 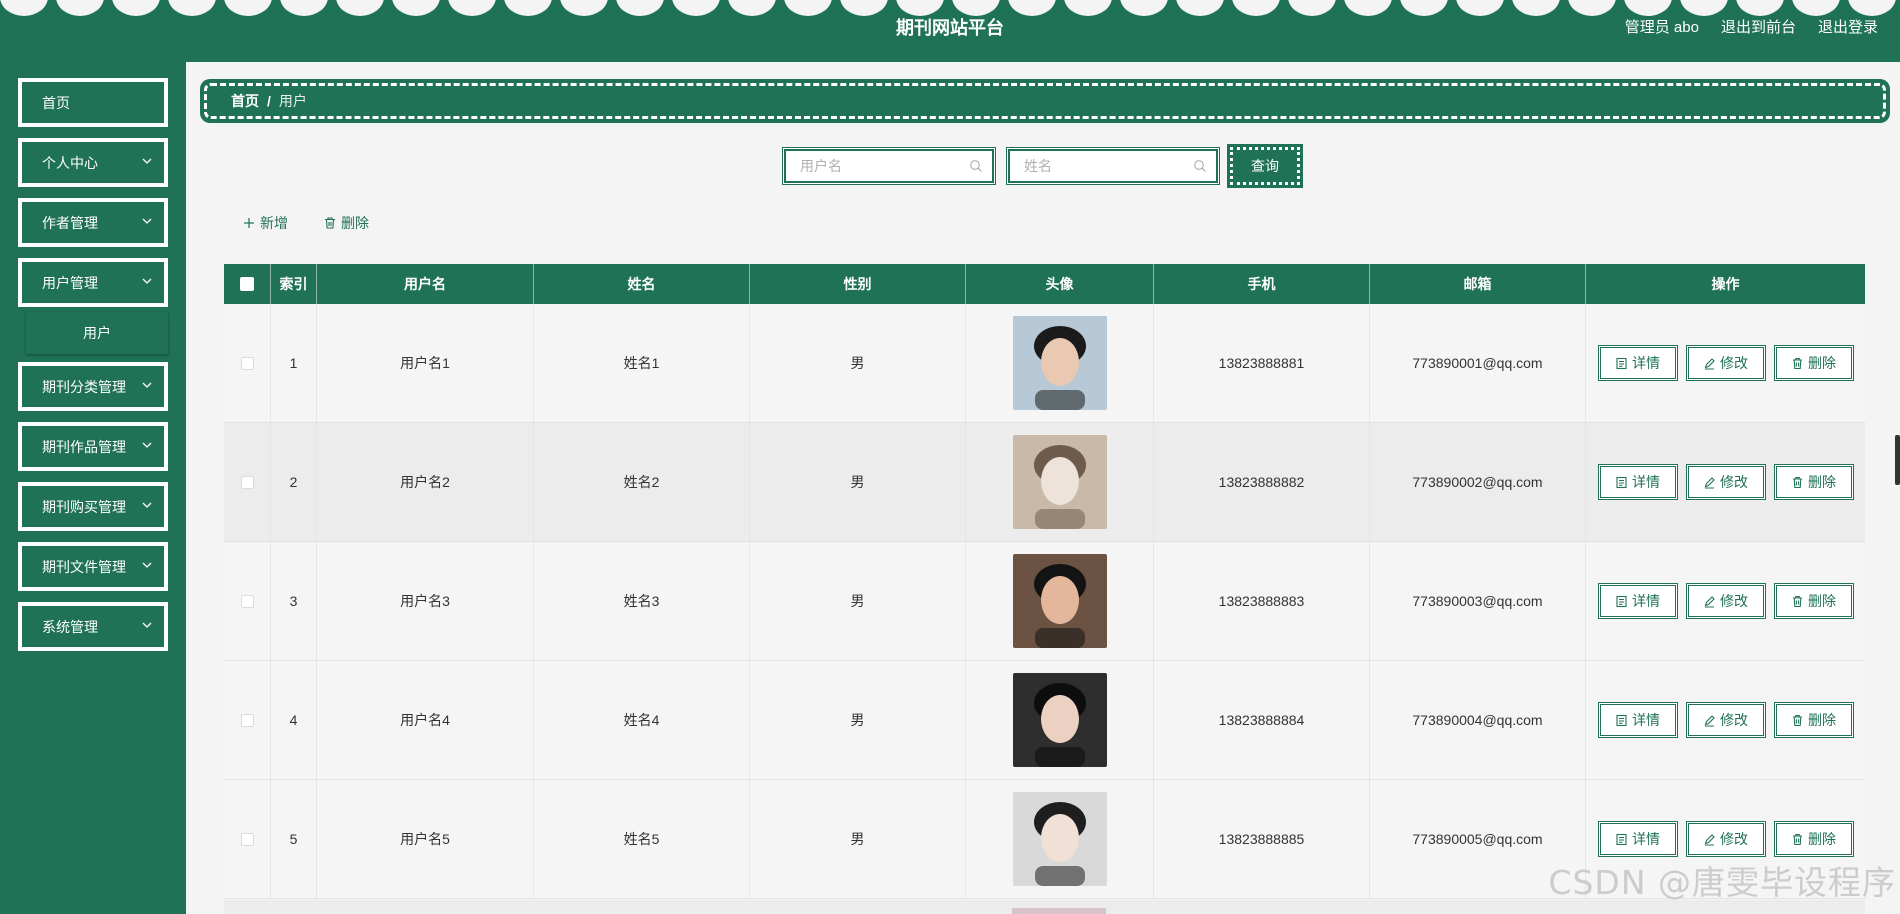 I want to click on sidebar-item-user-management: 用户管理, so click(x=93, y=282).